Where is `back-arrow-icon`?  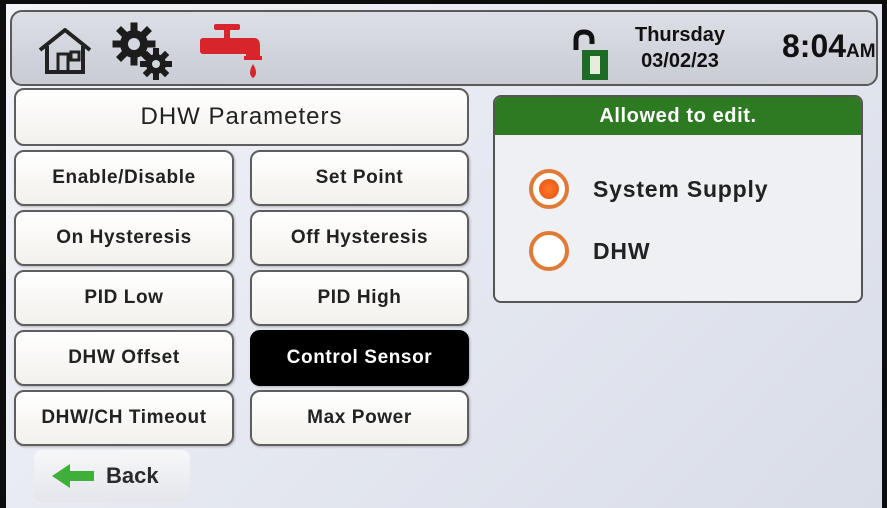
back-arrow-icon is located at coordinates (73, 476).